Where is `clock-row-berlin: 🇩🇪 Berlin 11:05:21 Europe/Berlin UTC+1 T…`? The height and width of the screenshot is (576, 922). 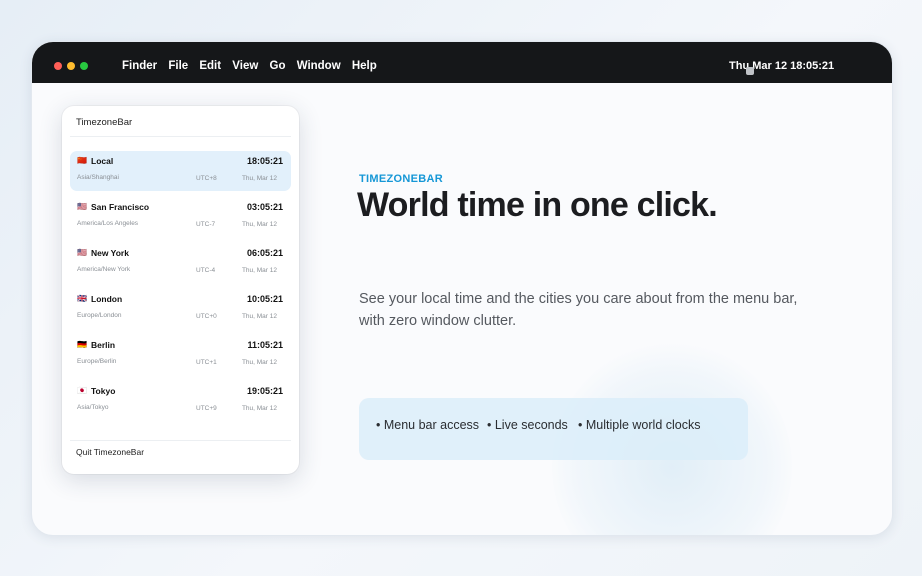
clock-row-berlin: 🇩🇪 Berlin 11:05:21 Europe/Berlin UTC+1 T… is located at coordinates (180, 355).